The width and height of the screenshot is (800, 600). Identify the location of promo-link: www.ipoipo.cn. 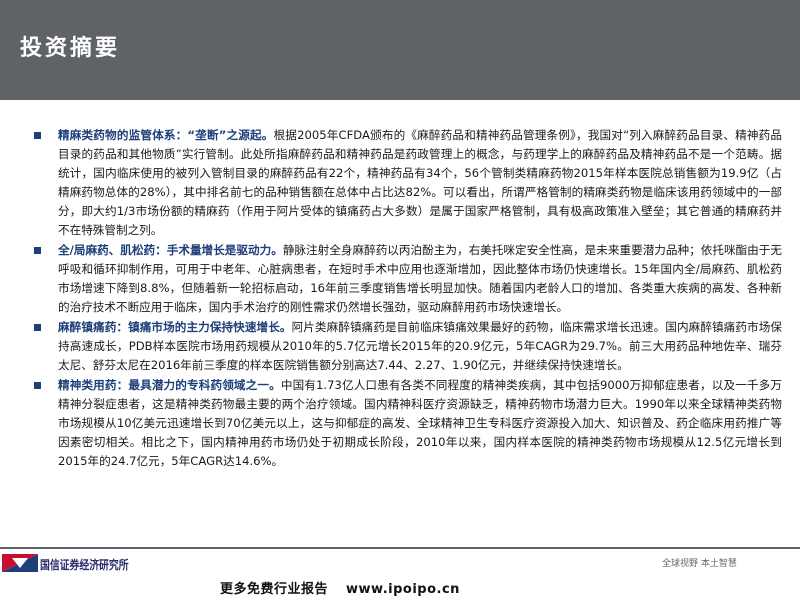
(403, 589).